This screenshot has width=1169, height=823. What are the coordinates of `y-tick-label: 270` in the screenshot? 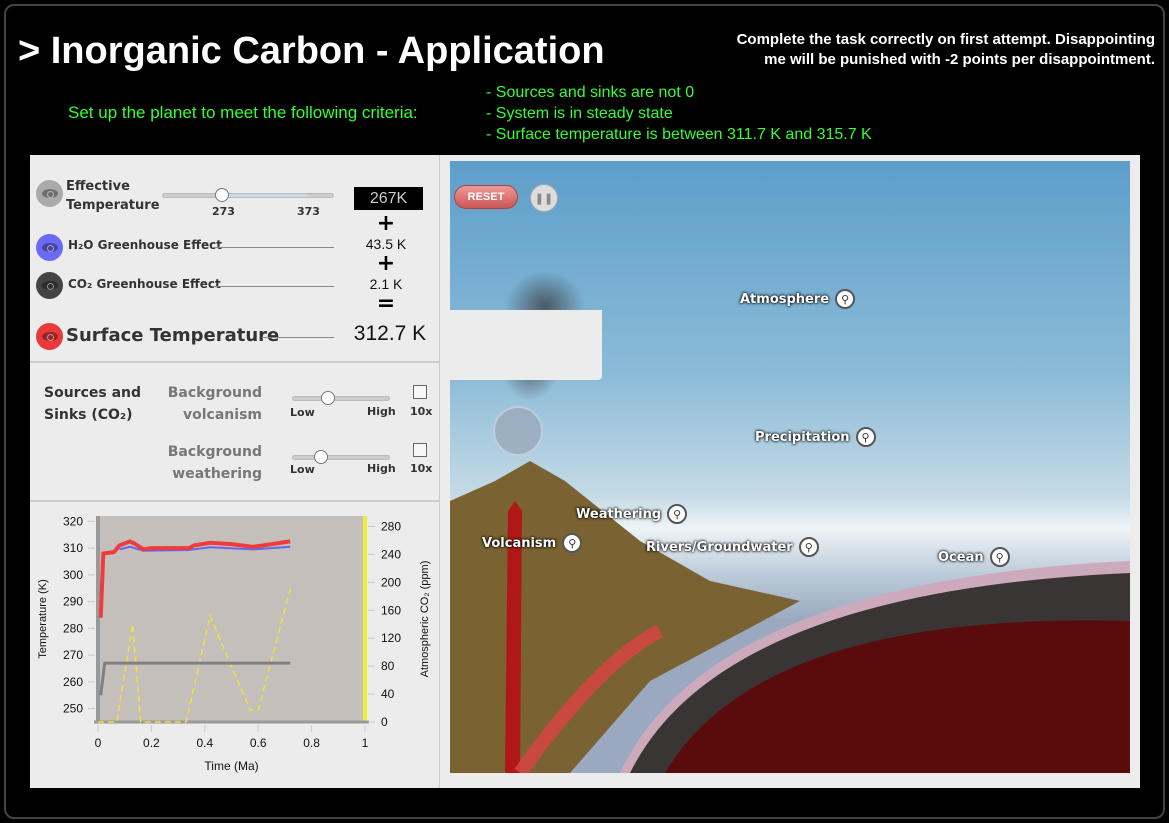 It's located at (73, 655).